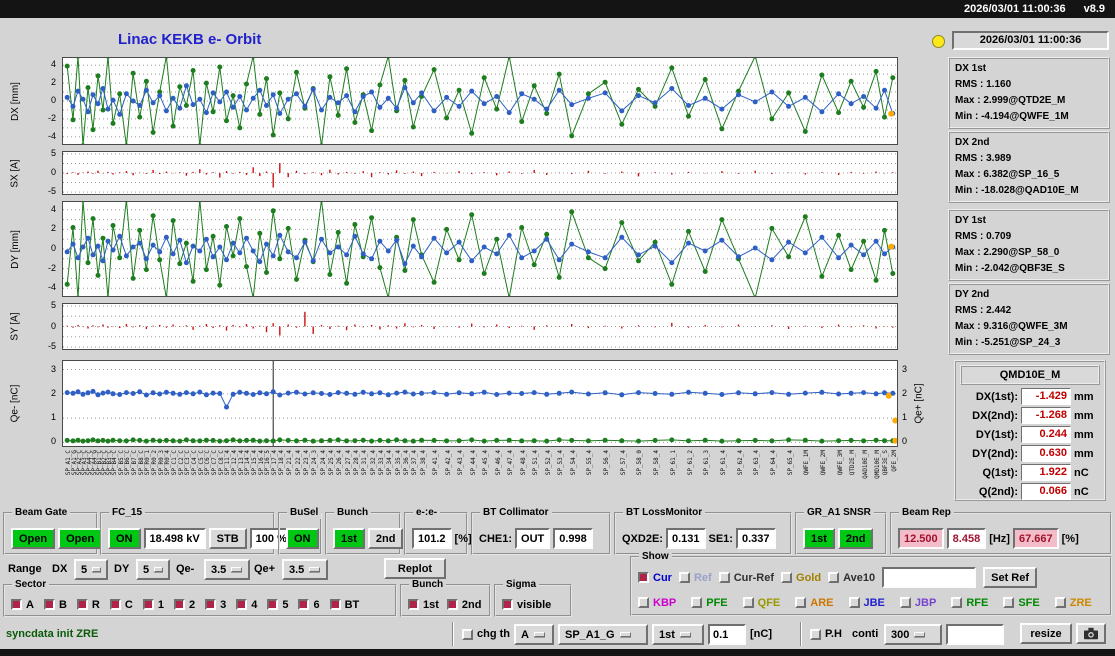 Image resolution: width=1115 pixels, height=656 pixels. What do you see at coordinates (603, 634) in the screenshot?
I see `bpm-select: SP_A1_G` at bounding box center [603, 634].